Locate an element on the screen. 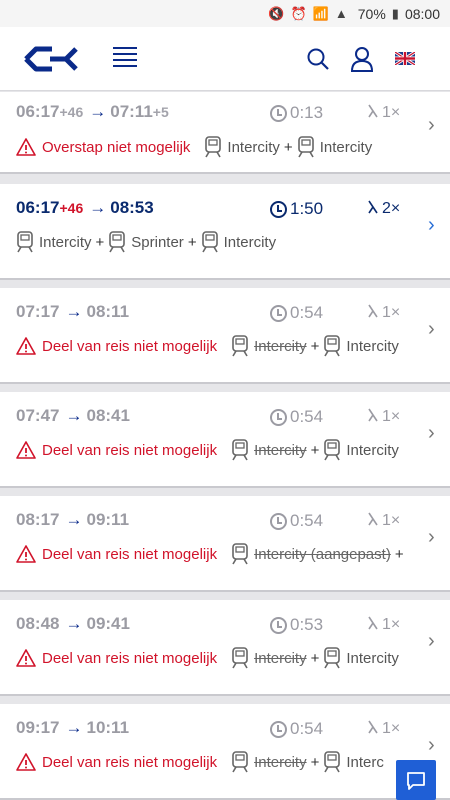 The width and height of the screenshot is (450, 800). depart-time: 09:17 is located at coordinates (38, 727).